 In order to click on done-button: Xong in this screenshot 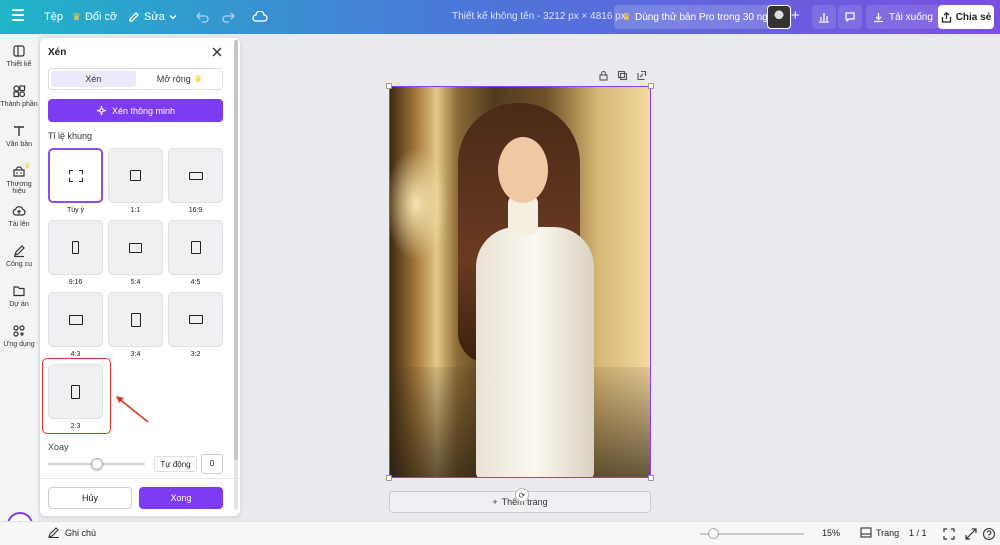, I will do `click(181, 498)`.